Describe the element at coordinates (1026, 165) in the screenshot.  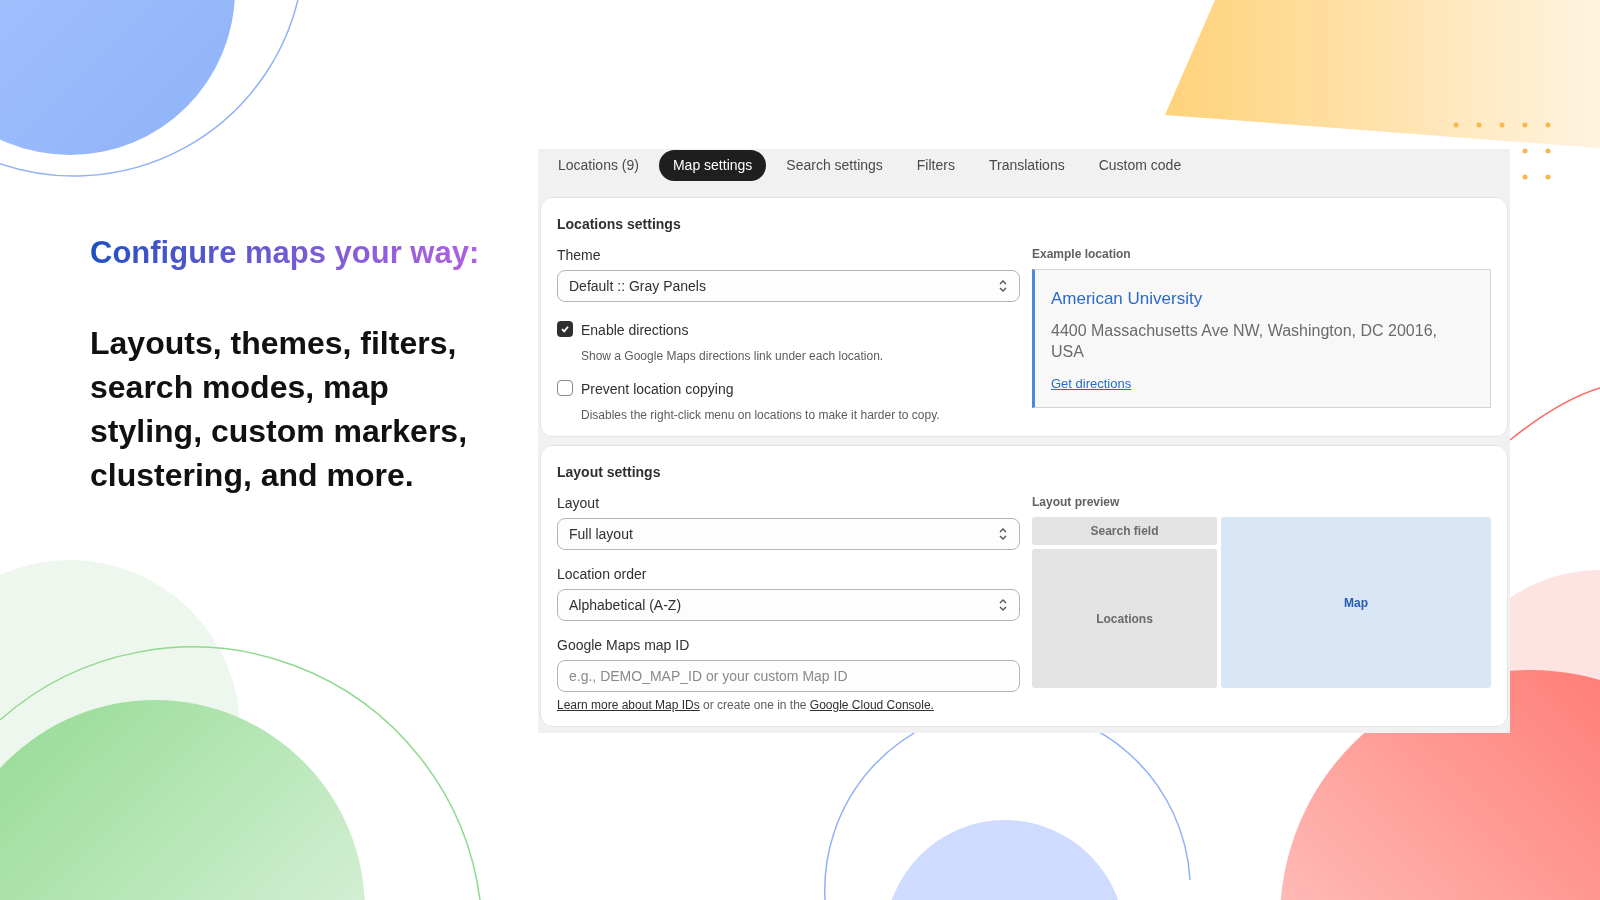
I see `tab: Translations` at that location.